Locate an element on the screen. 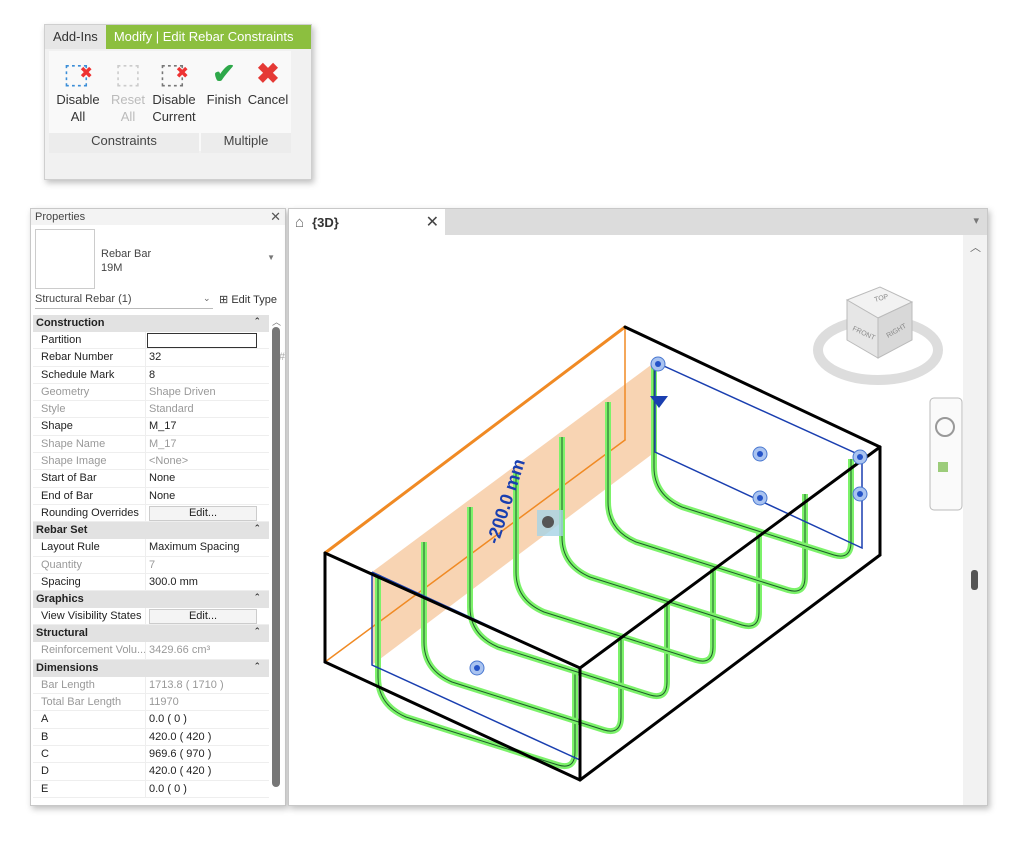 The image size is (1024, 850). navigation-bar is located at coordinates (946, 454).